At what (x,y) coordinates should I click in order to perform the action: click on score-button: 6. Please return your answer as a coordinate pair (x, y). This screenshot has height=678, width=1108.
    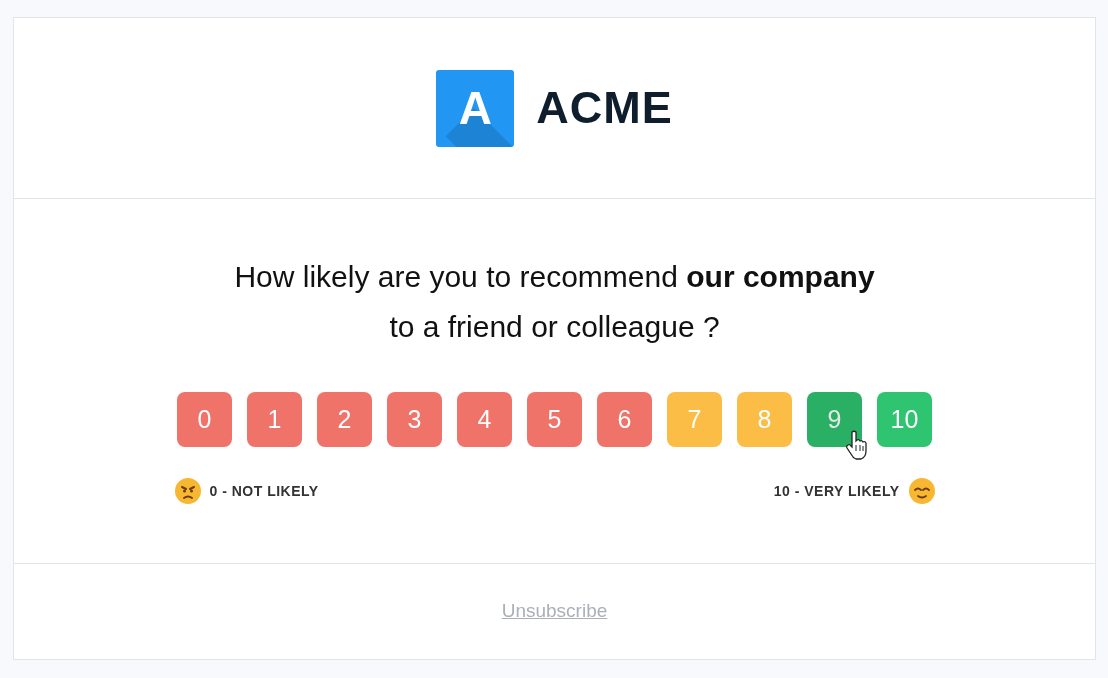
    Looking at the image, I should click on (624, 419).